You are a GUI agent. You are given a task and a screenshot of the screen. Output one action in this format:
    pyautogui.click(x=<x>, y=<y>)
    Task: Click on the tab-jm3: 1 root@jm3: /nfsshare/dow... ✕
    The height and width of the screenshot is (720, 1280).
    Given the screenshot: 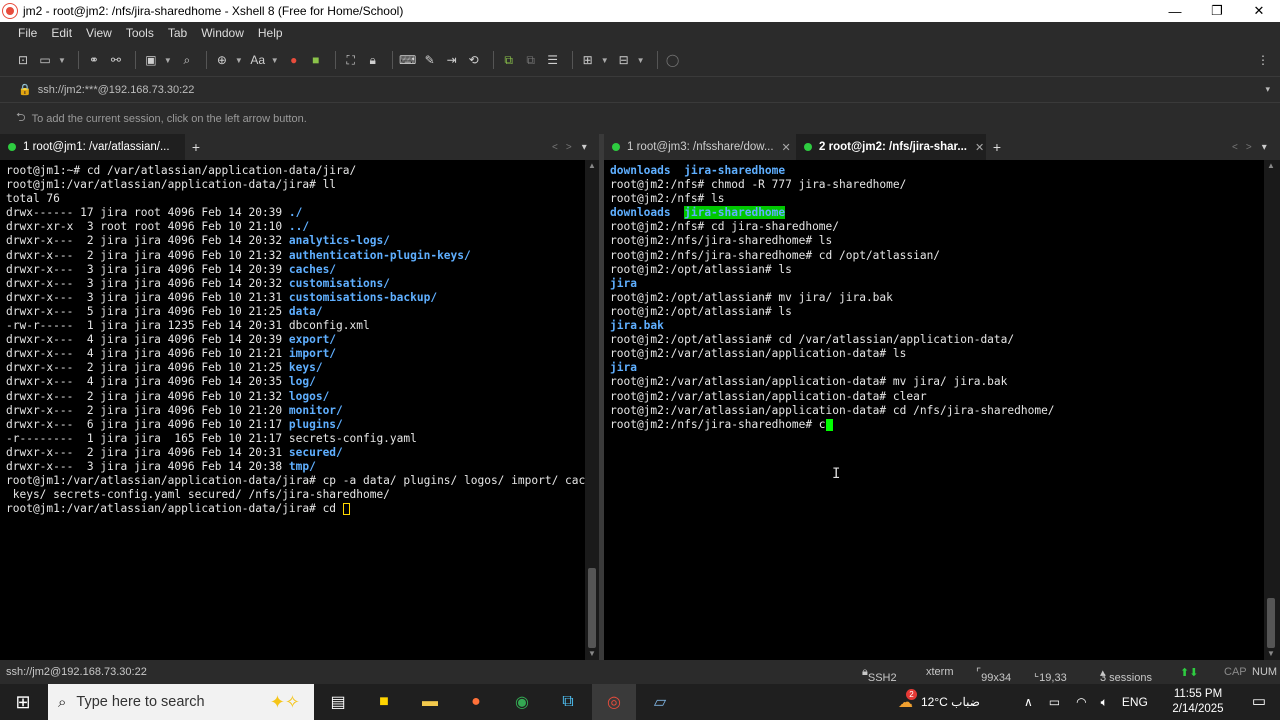 What is the action you would take?
    pyautogui.click(x=700, y=147)
    